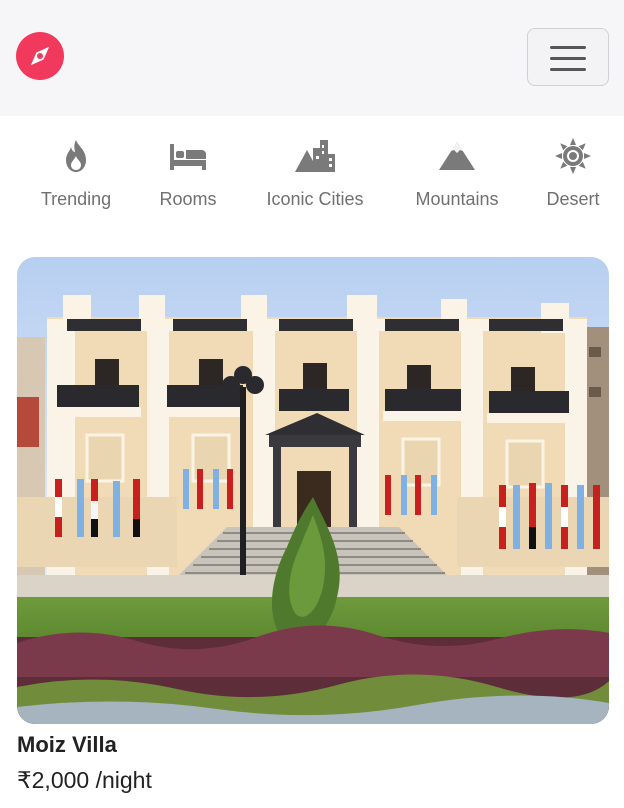 The image size is (624, 808). What do you see at coordinates (24, 780) in the screenshot?
I see `currency-symbol: ₹` at bounding box center [24, 780].